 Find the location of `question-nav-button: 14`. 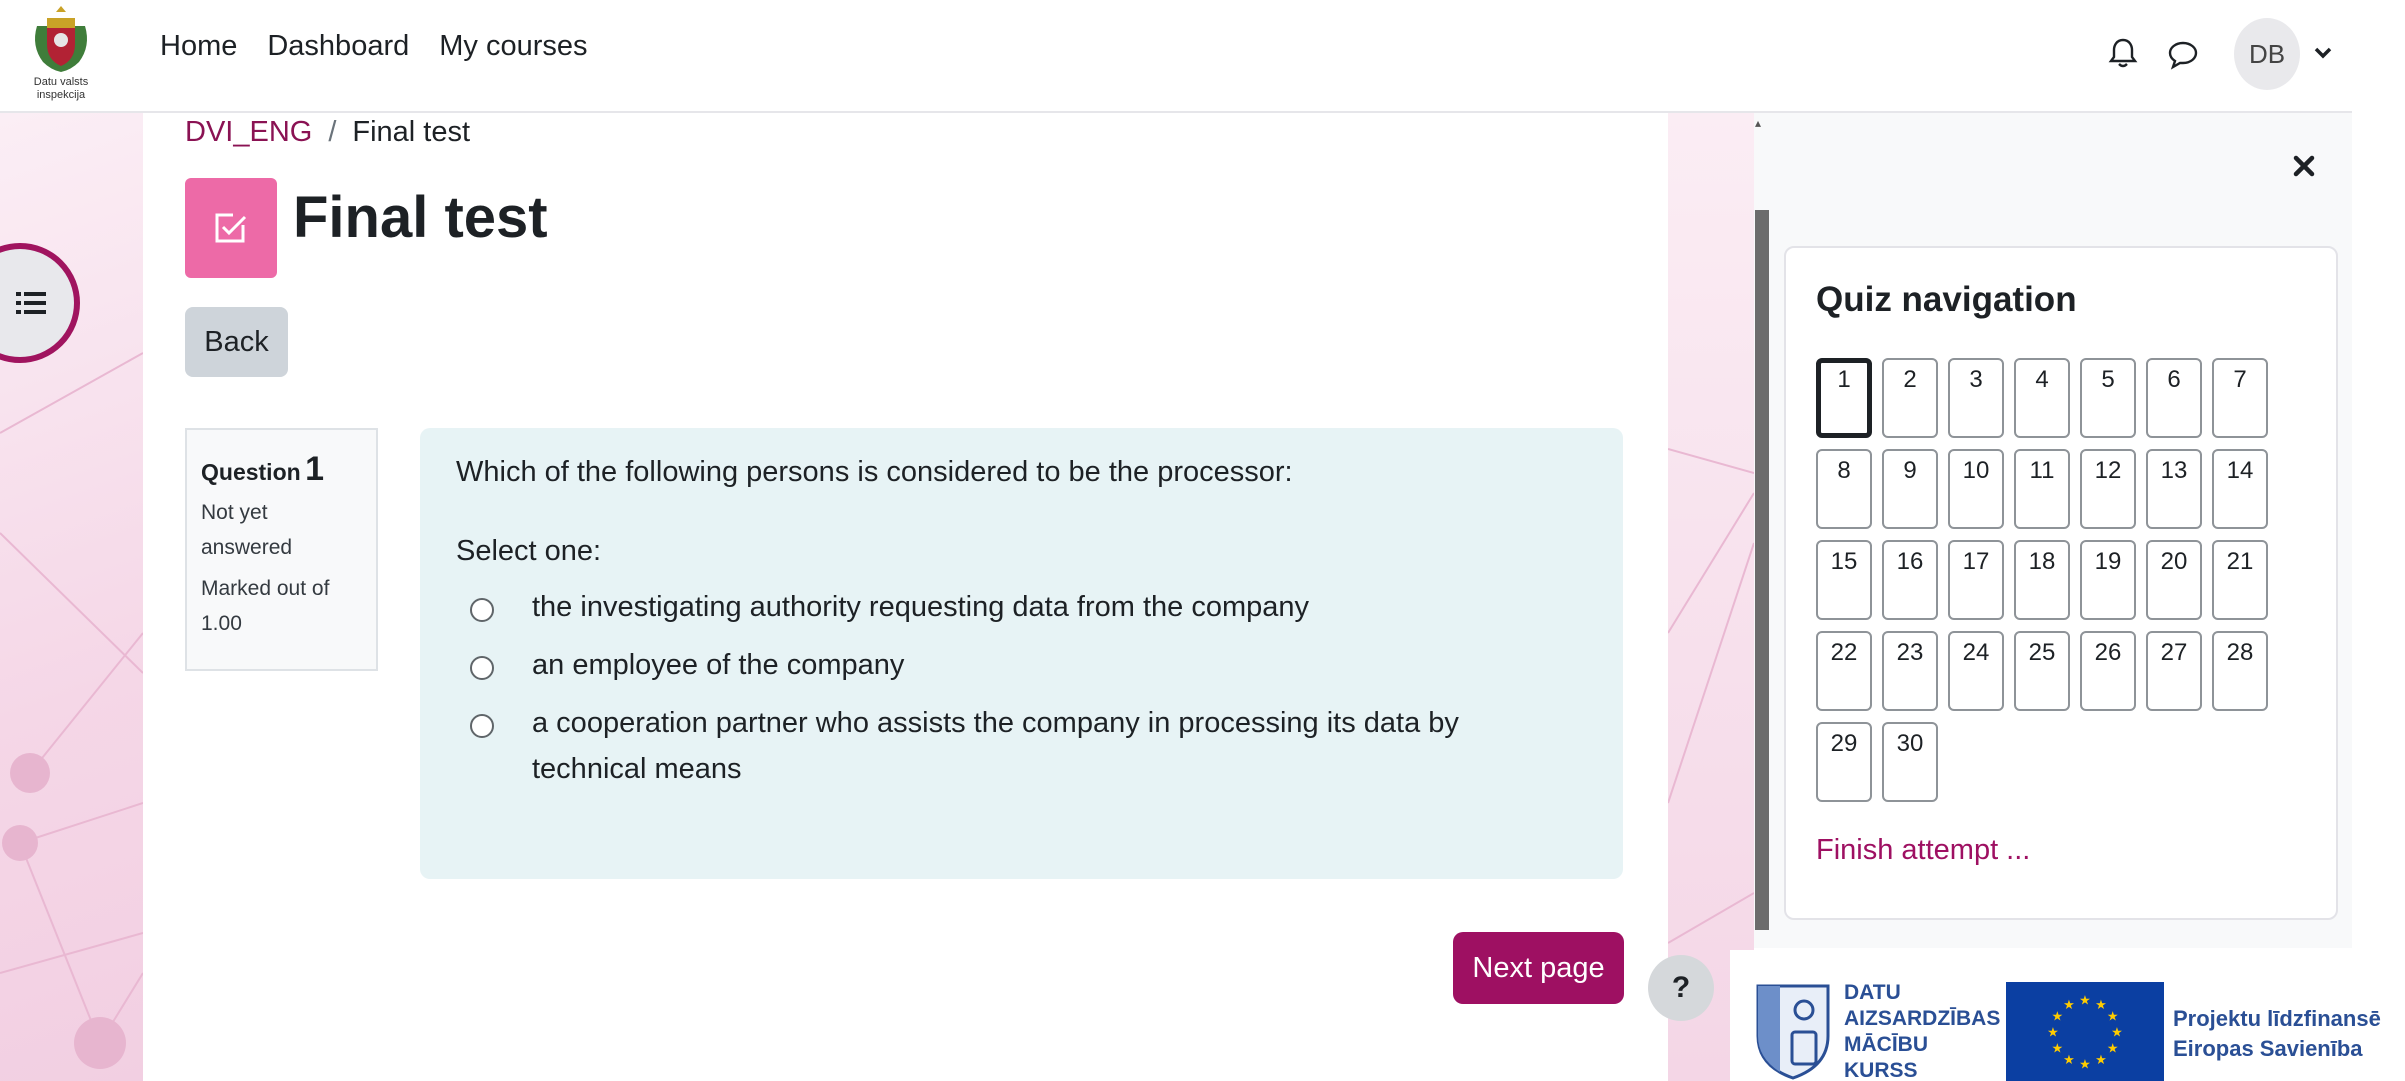

question-nav-button: 14 is located at coordinates (2240, 489).